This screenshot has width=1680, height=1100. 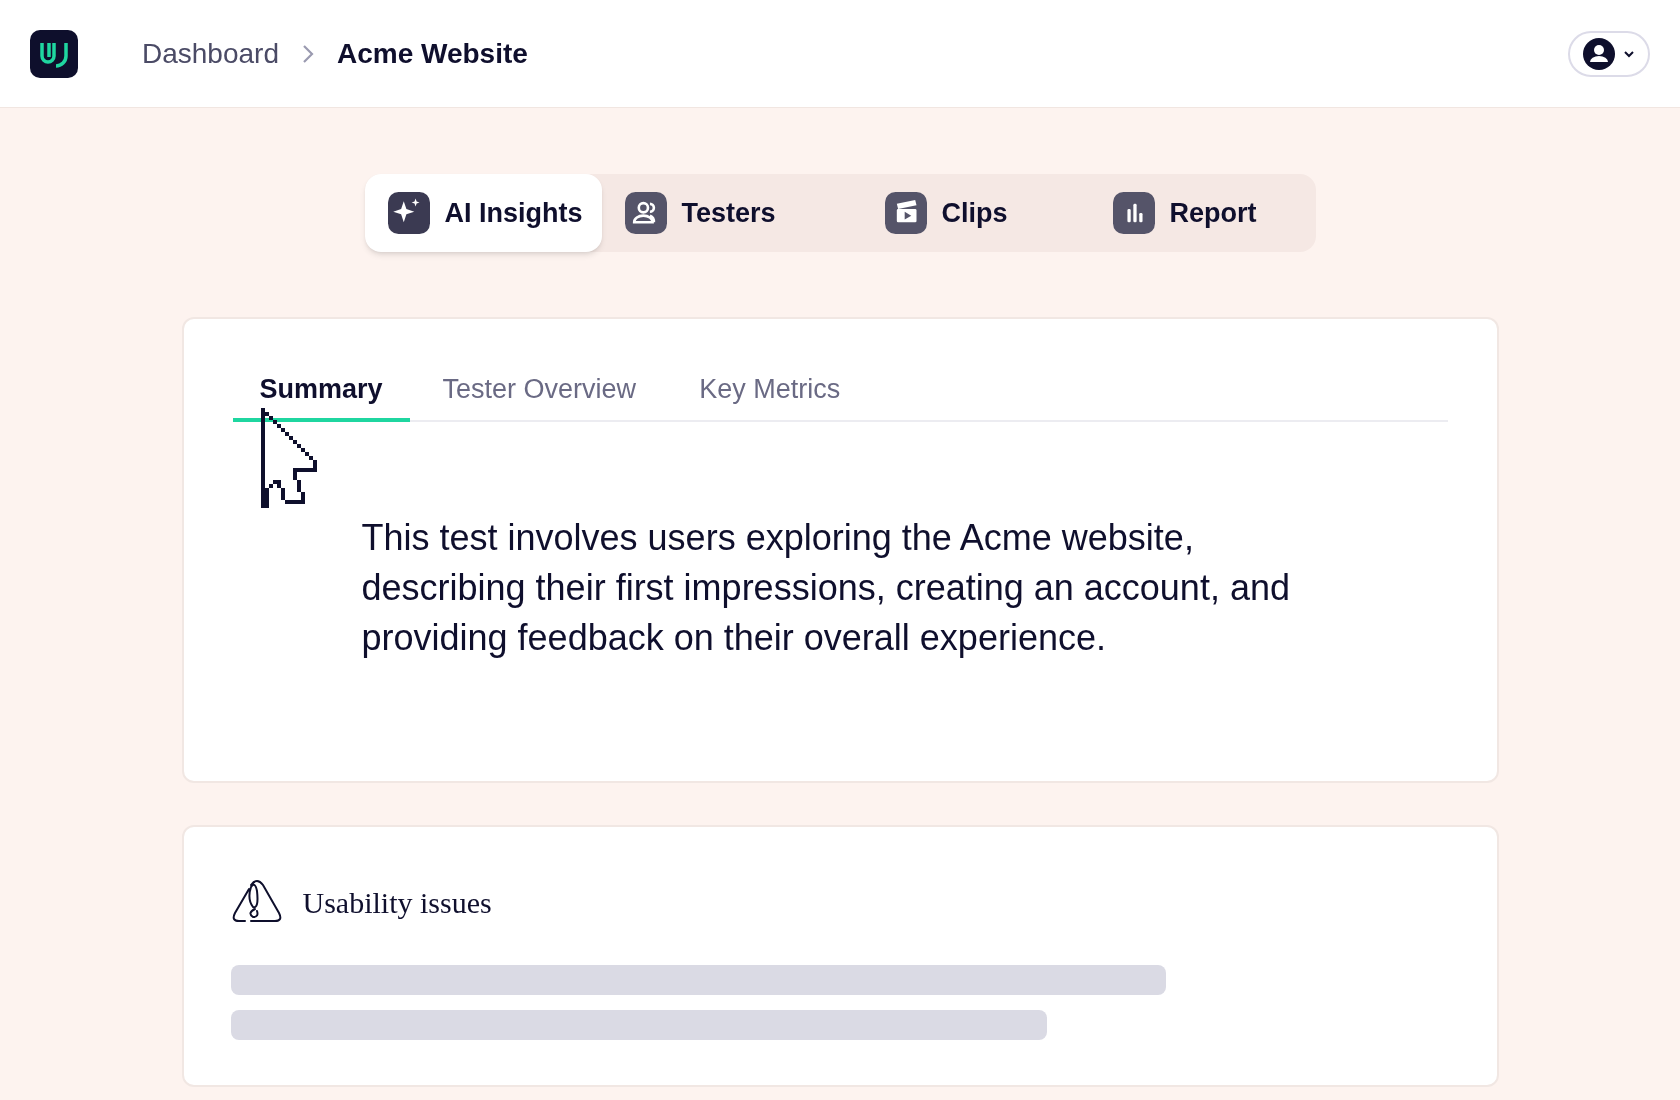 I want to click on nav-tab: Testers, so click(x=731, y=213).